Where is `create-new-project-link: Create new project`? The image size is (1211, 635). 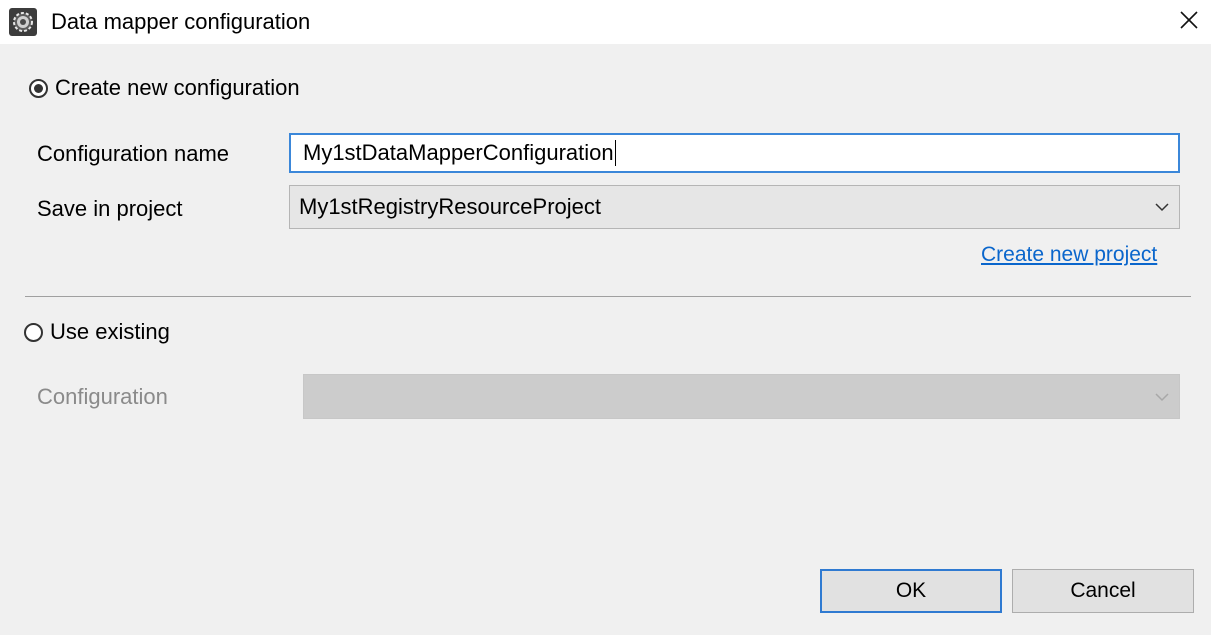 create-new-project-link: Create new project is located at coordinates (1069, 255).